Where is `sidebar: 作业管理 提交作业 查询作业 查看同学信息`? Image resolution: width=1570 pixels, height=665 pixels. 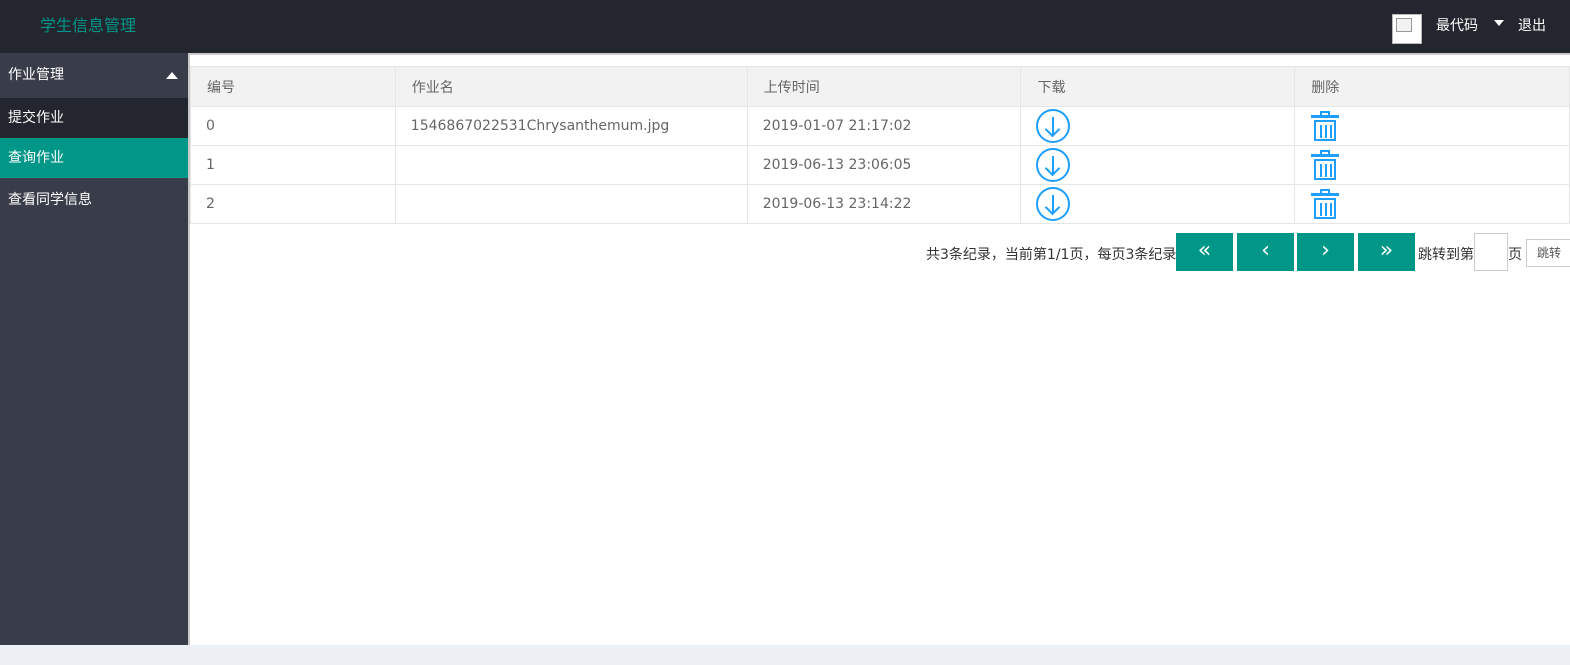
sidebar: 作业管理 提交作业 查询作业 查看同学信息 is located at coordinates (94, 349).